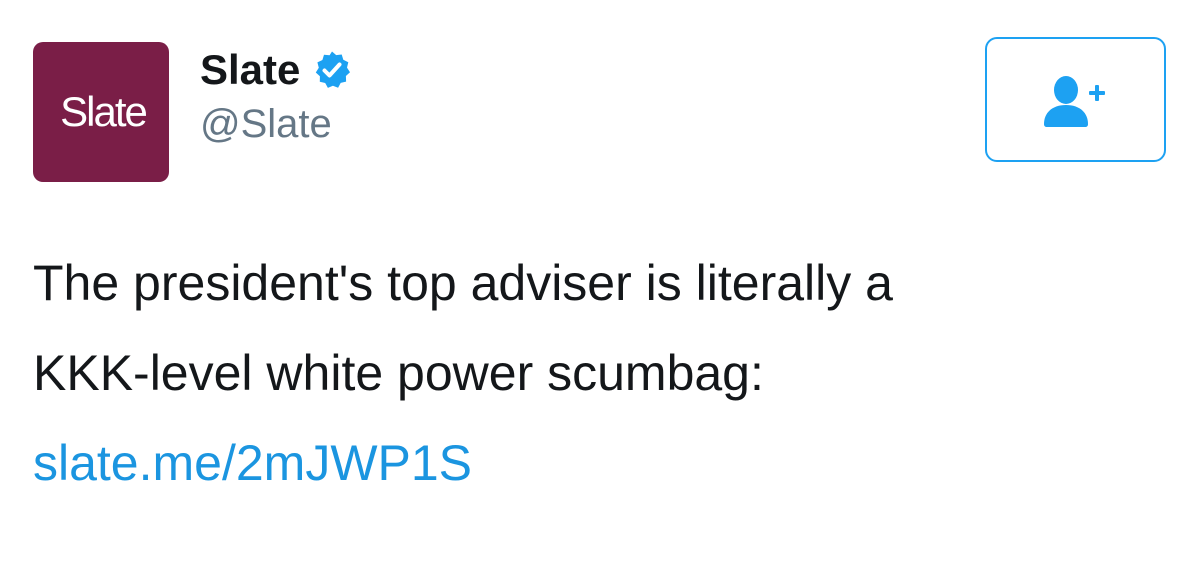  What do you see at coordinates (276, 124) in the screenshot?
I see `handle: @Slate` at bounding box center [276, 124].